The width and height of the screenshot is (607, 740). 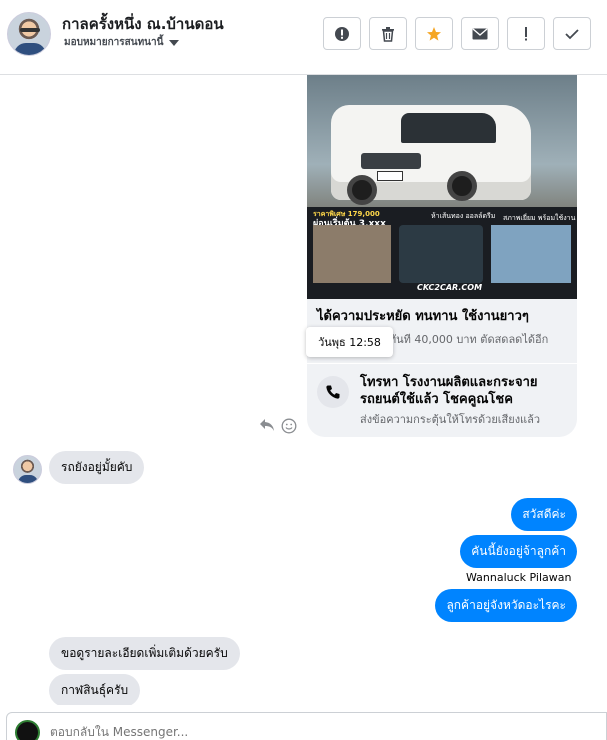 I want to click on reply-composer, so click(x=303, y=722).